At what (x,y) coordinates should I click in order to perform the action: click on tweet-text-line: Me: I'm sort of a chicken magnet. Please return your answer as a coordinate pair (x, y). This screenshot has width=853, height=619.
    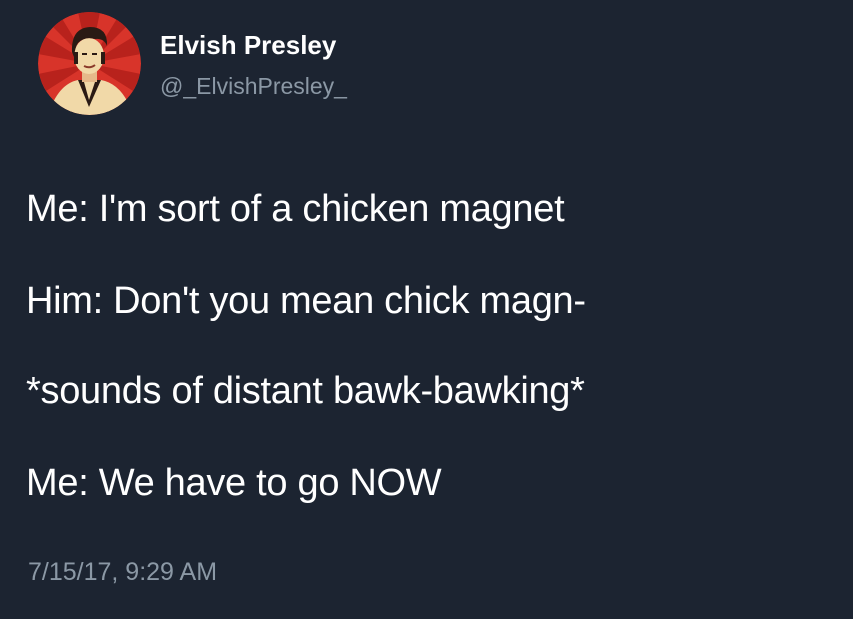
    Looking at the image, I should click on (295, 209).